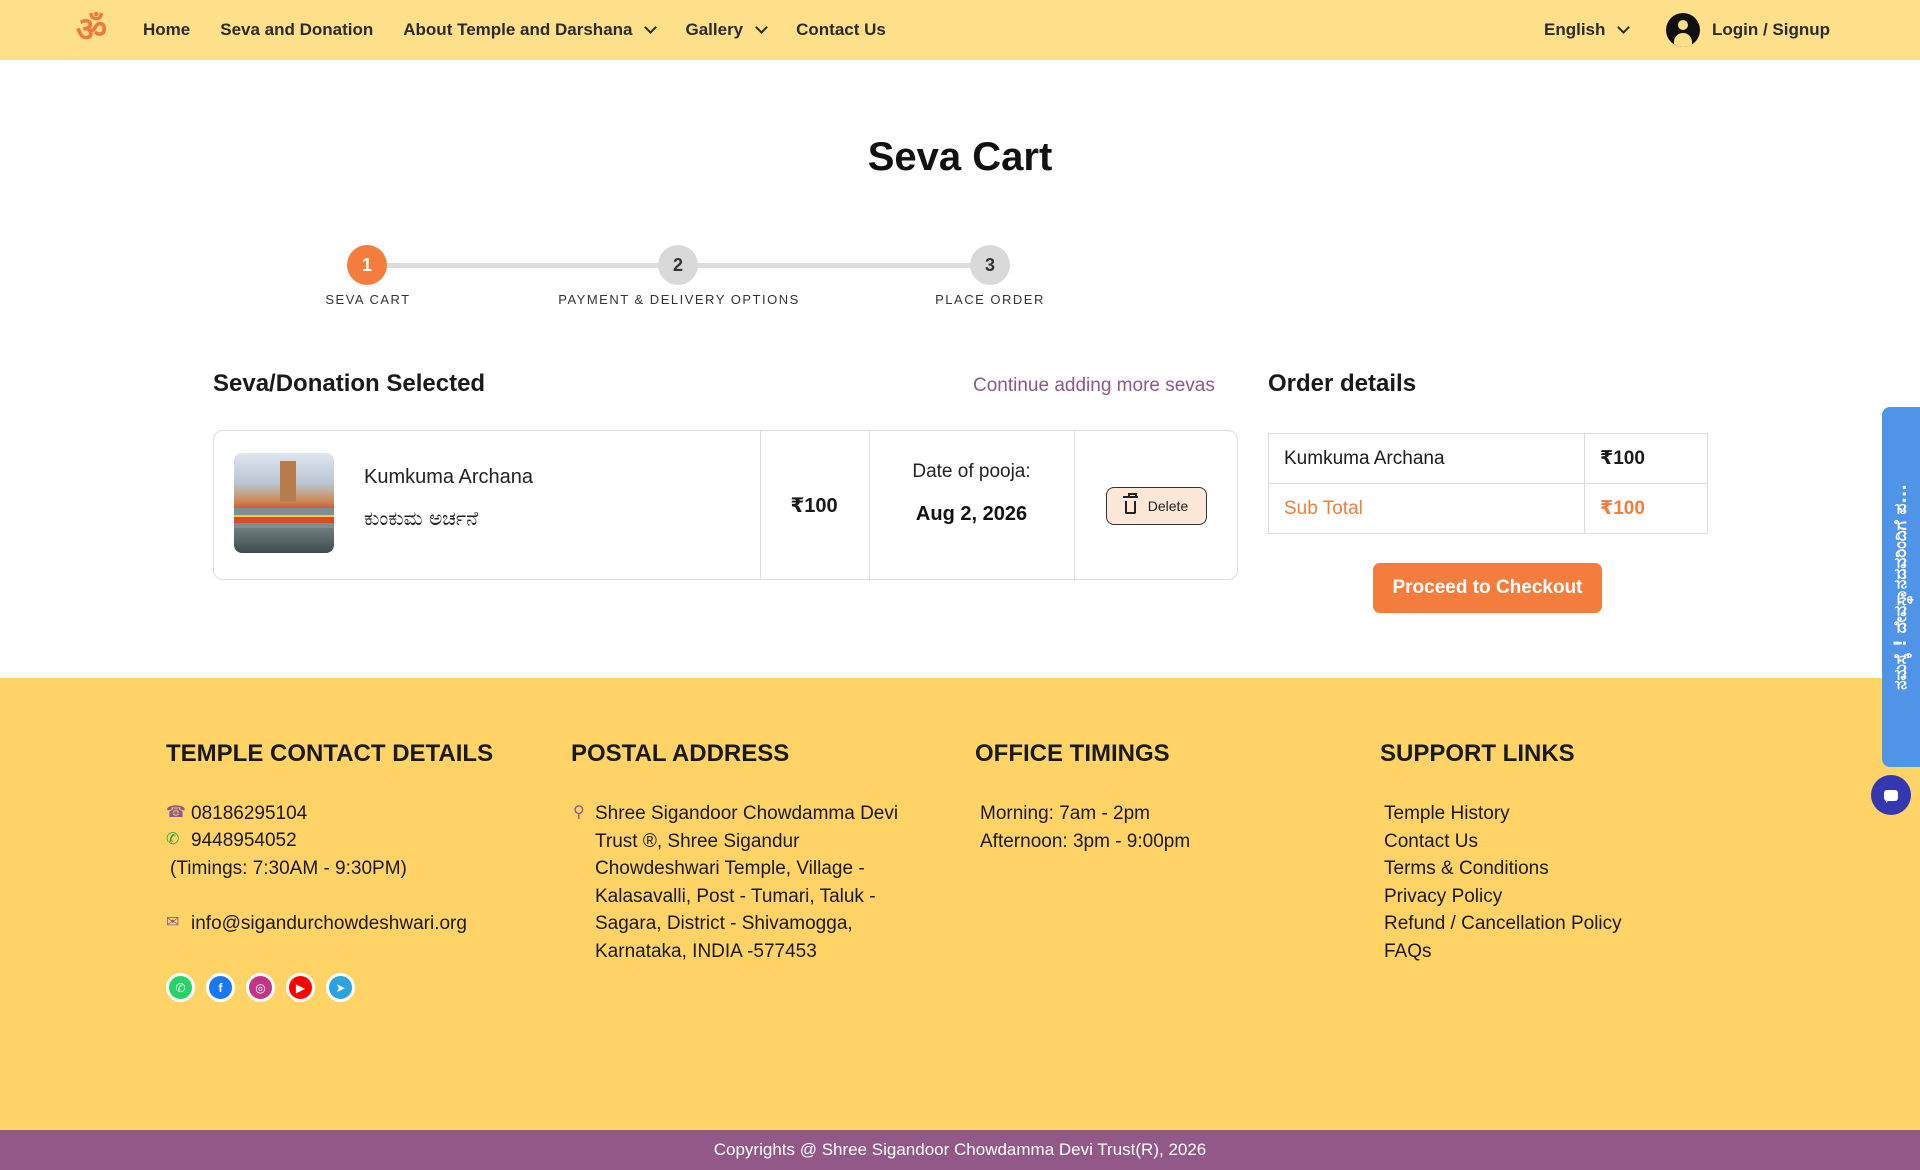  I want to click on nav-contact: Contact Us, so click(841, 30).